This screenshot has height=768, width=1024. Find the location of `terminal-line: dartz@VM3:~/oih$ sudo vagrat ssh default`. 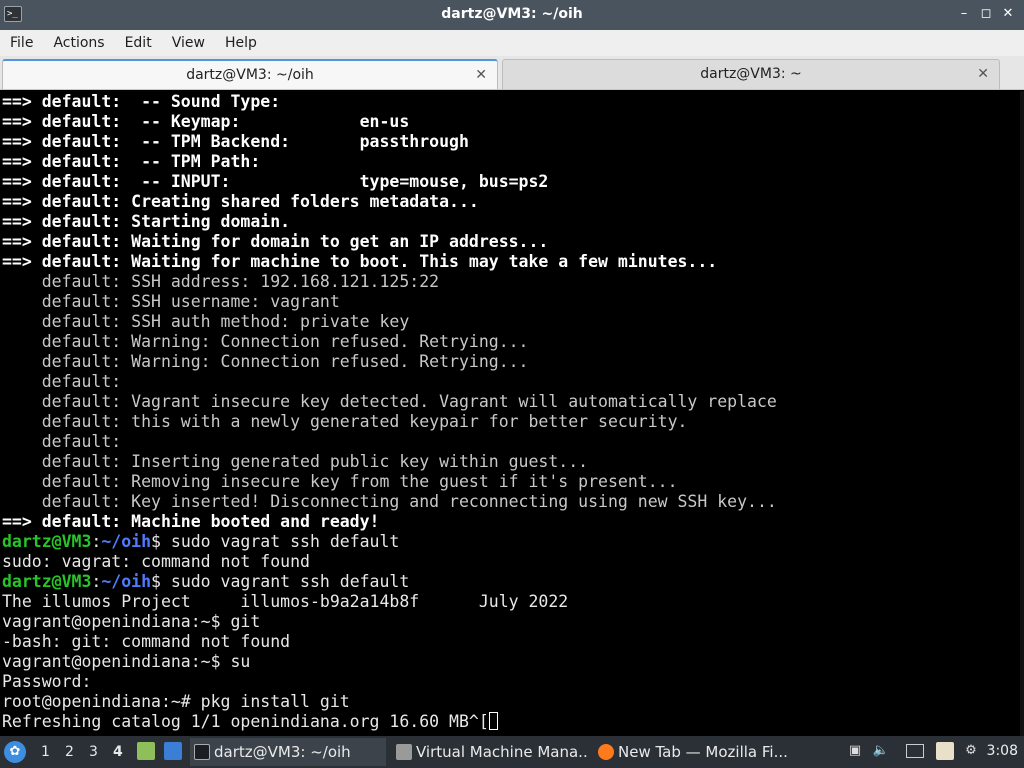

terminal-line: dartz@VM3:~/oih$ sudo vagrat ssh default is located at coordinates (389, 542).